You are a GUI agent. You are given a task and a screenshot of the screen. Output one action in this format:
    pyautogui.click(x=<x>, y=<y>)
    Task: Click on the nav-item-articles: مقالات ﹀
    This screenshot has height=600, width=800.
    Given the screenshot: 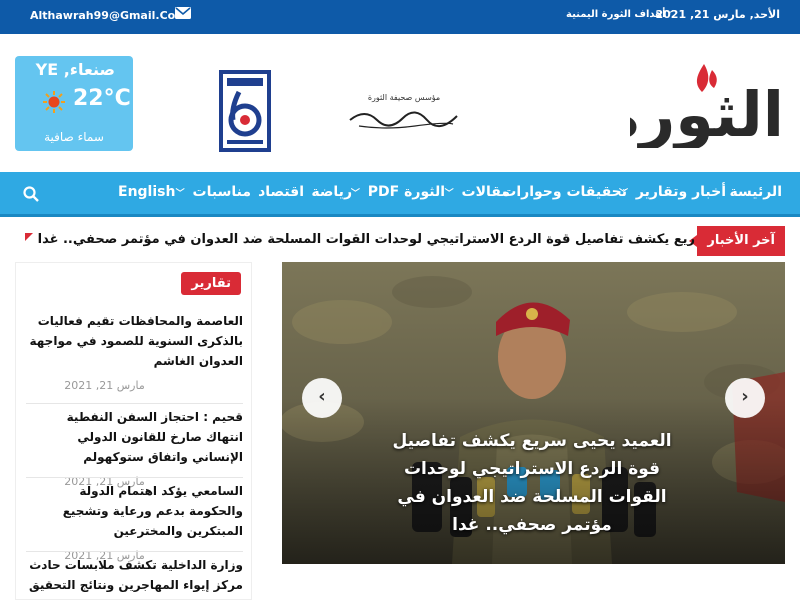 What is the action you would take?
    pyautogui.click(x=477, y=192)
    